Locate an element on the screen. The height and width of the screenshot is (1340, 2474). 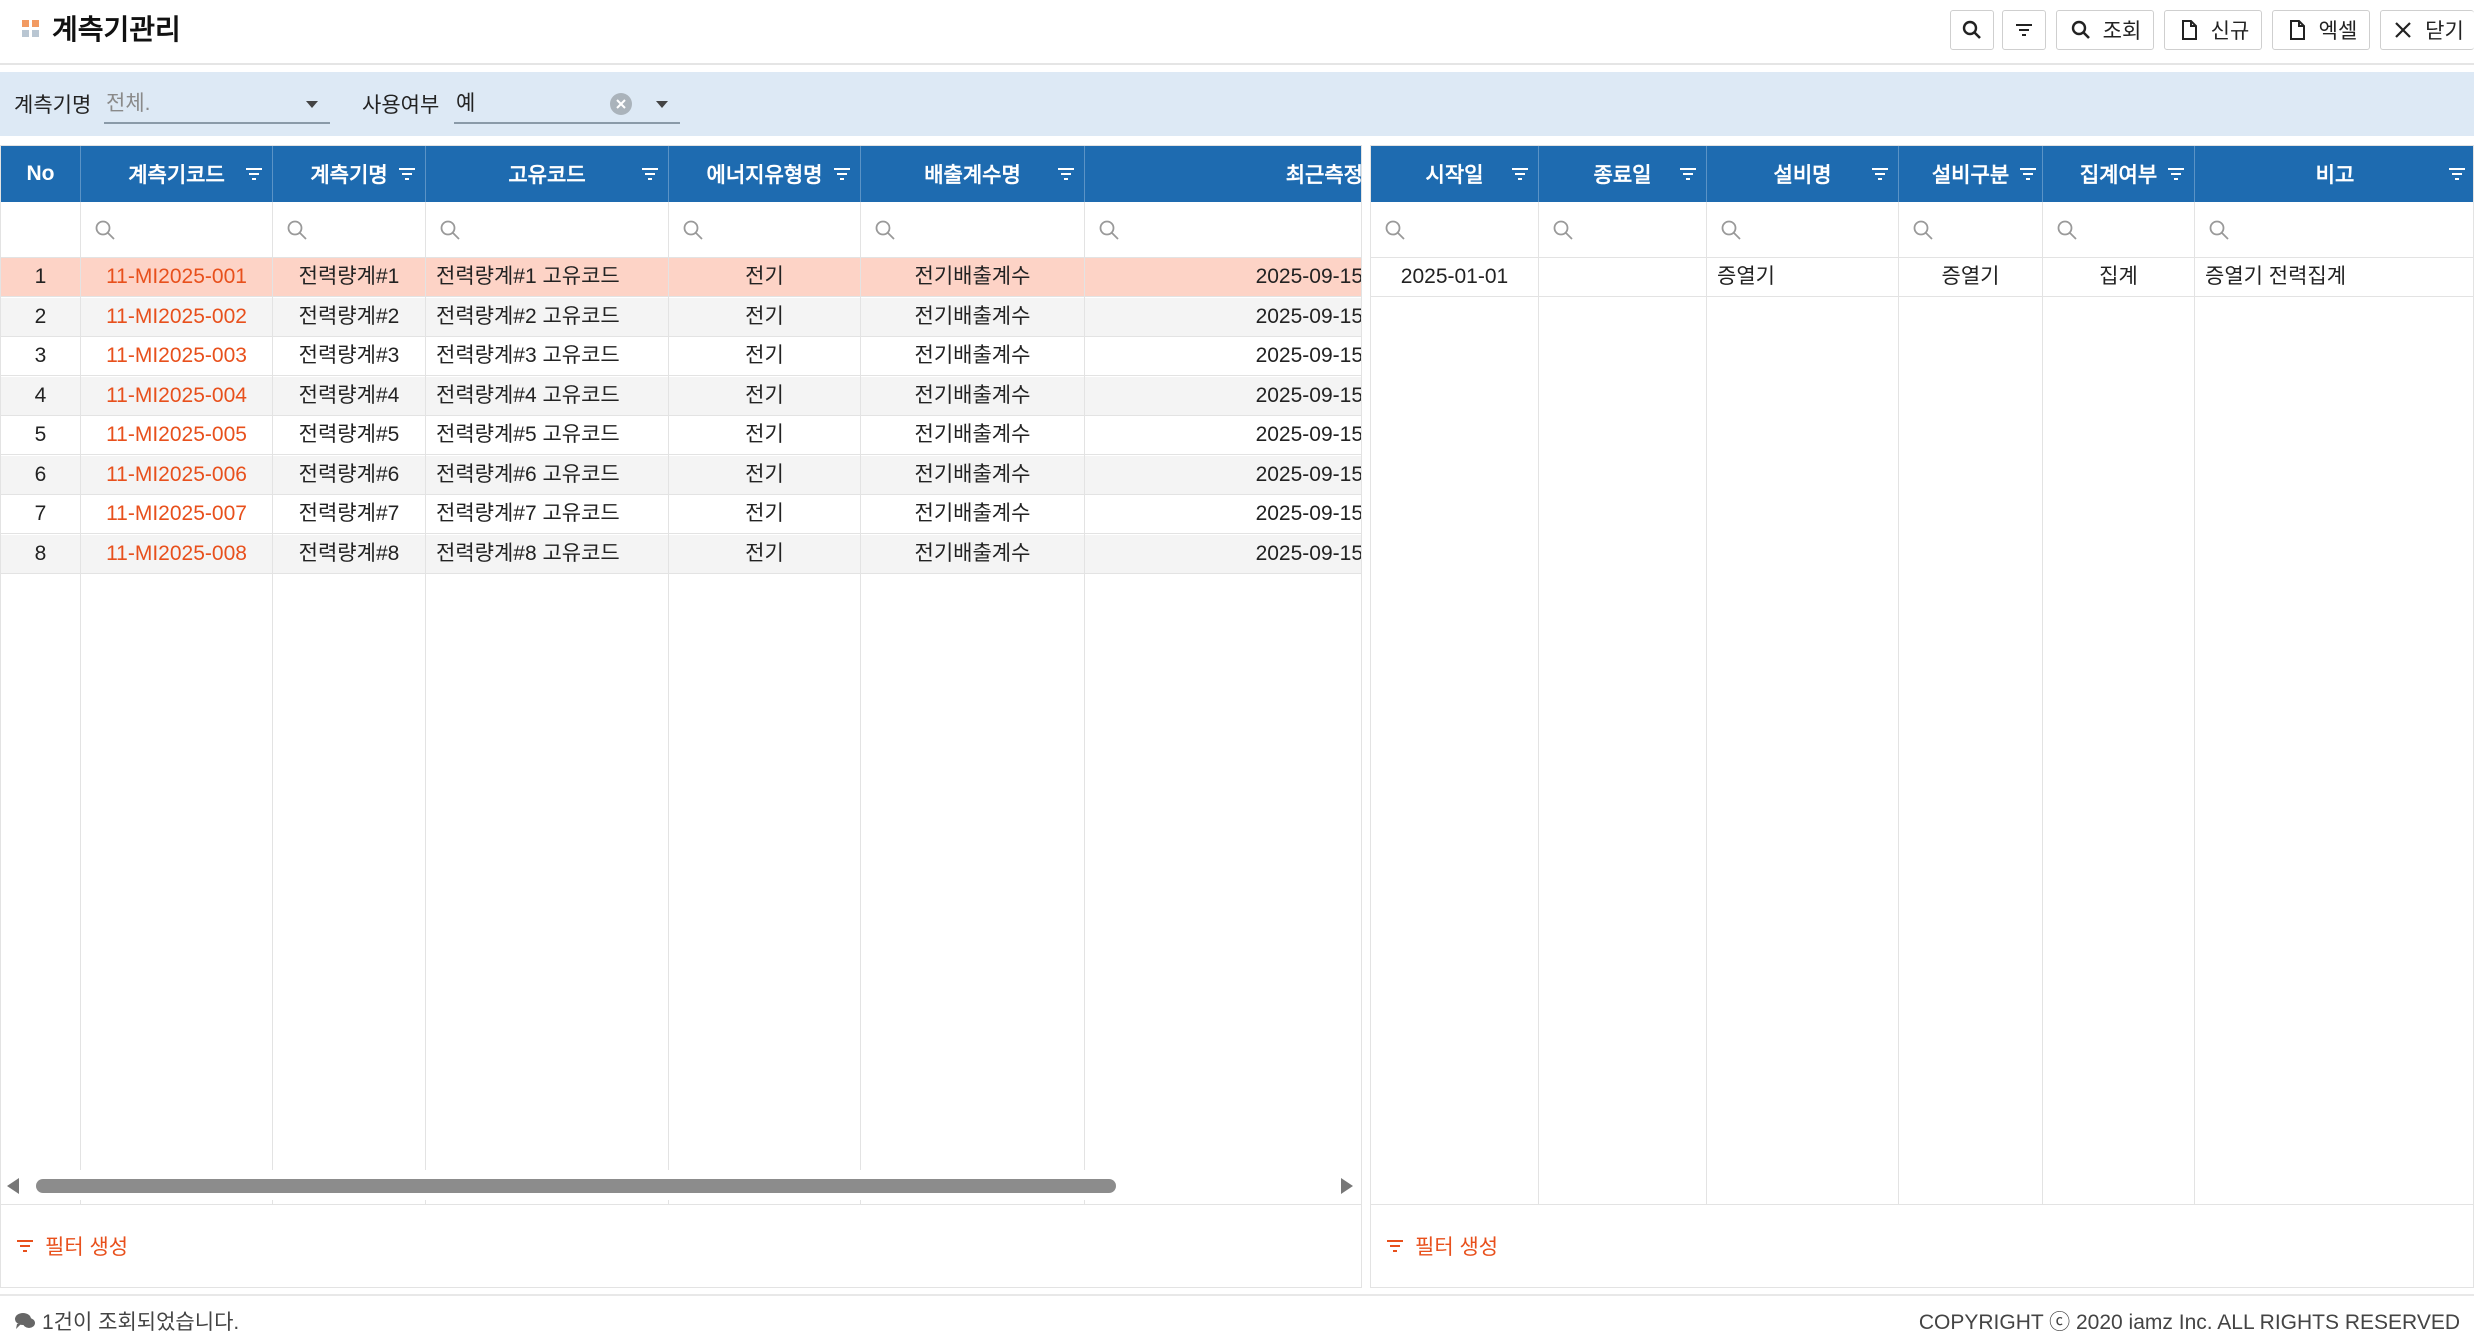
table-cell-name: 전력량계#5 is located at coordinates (349, 435).